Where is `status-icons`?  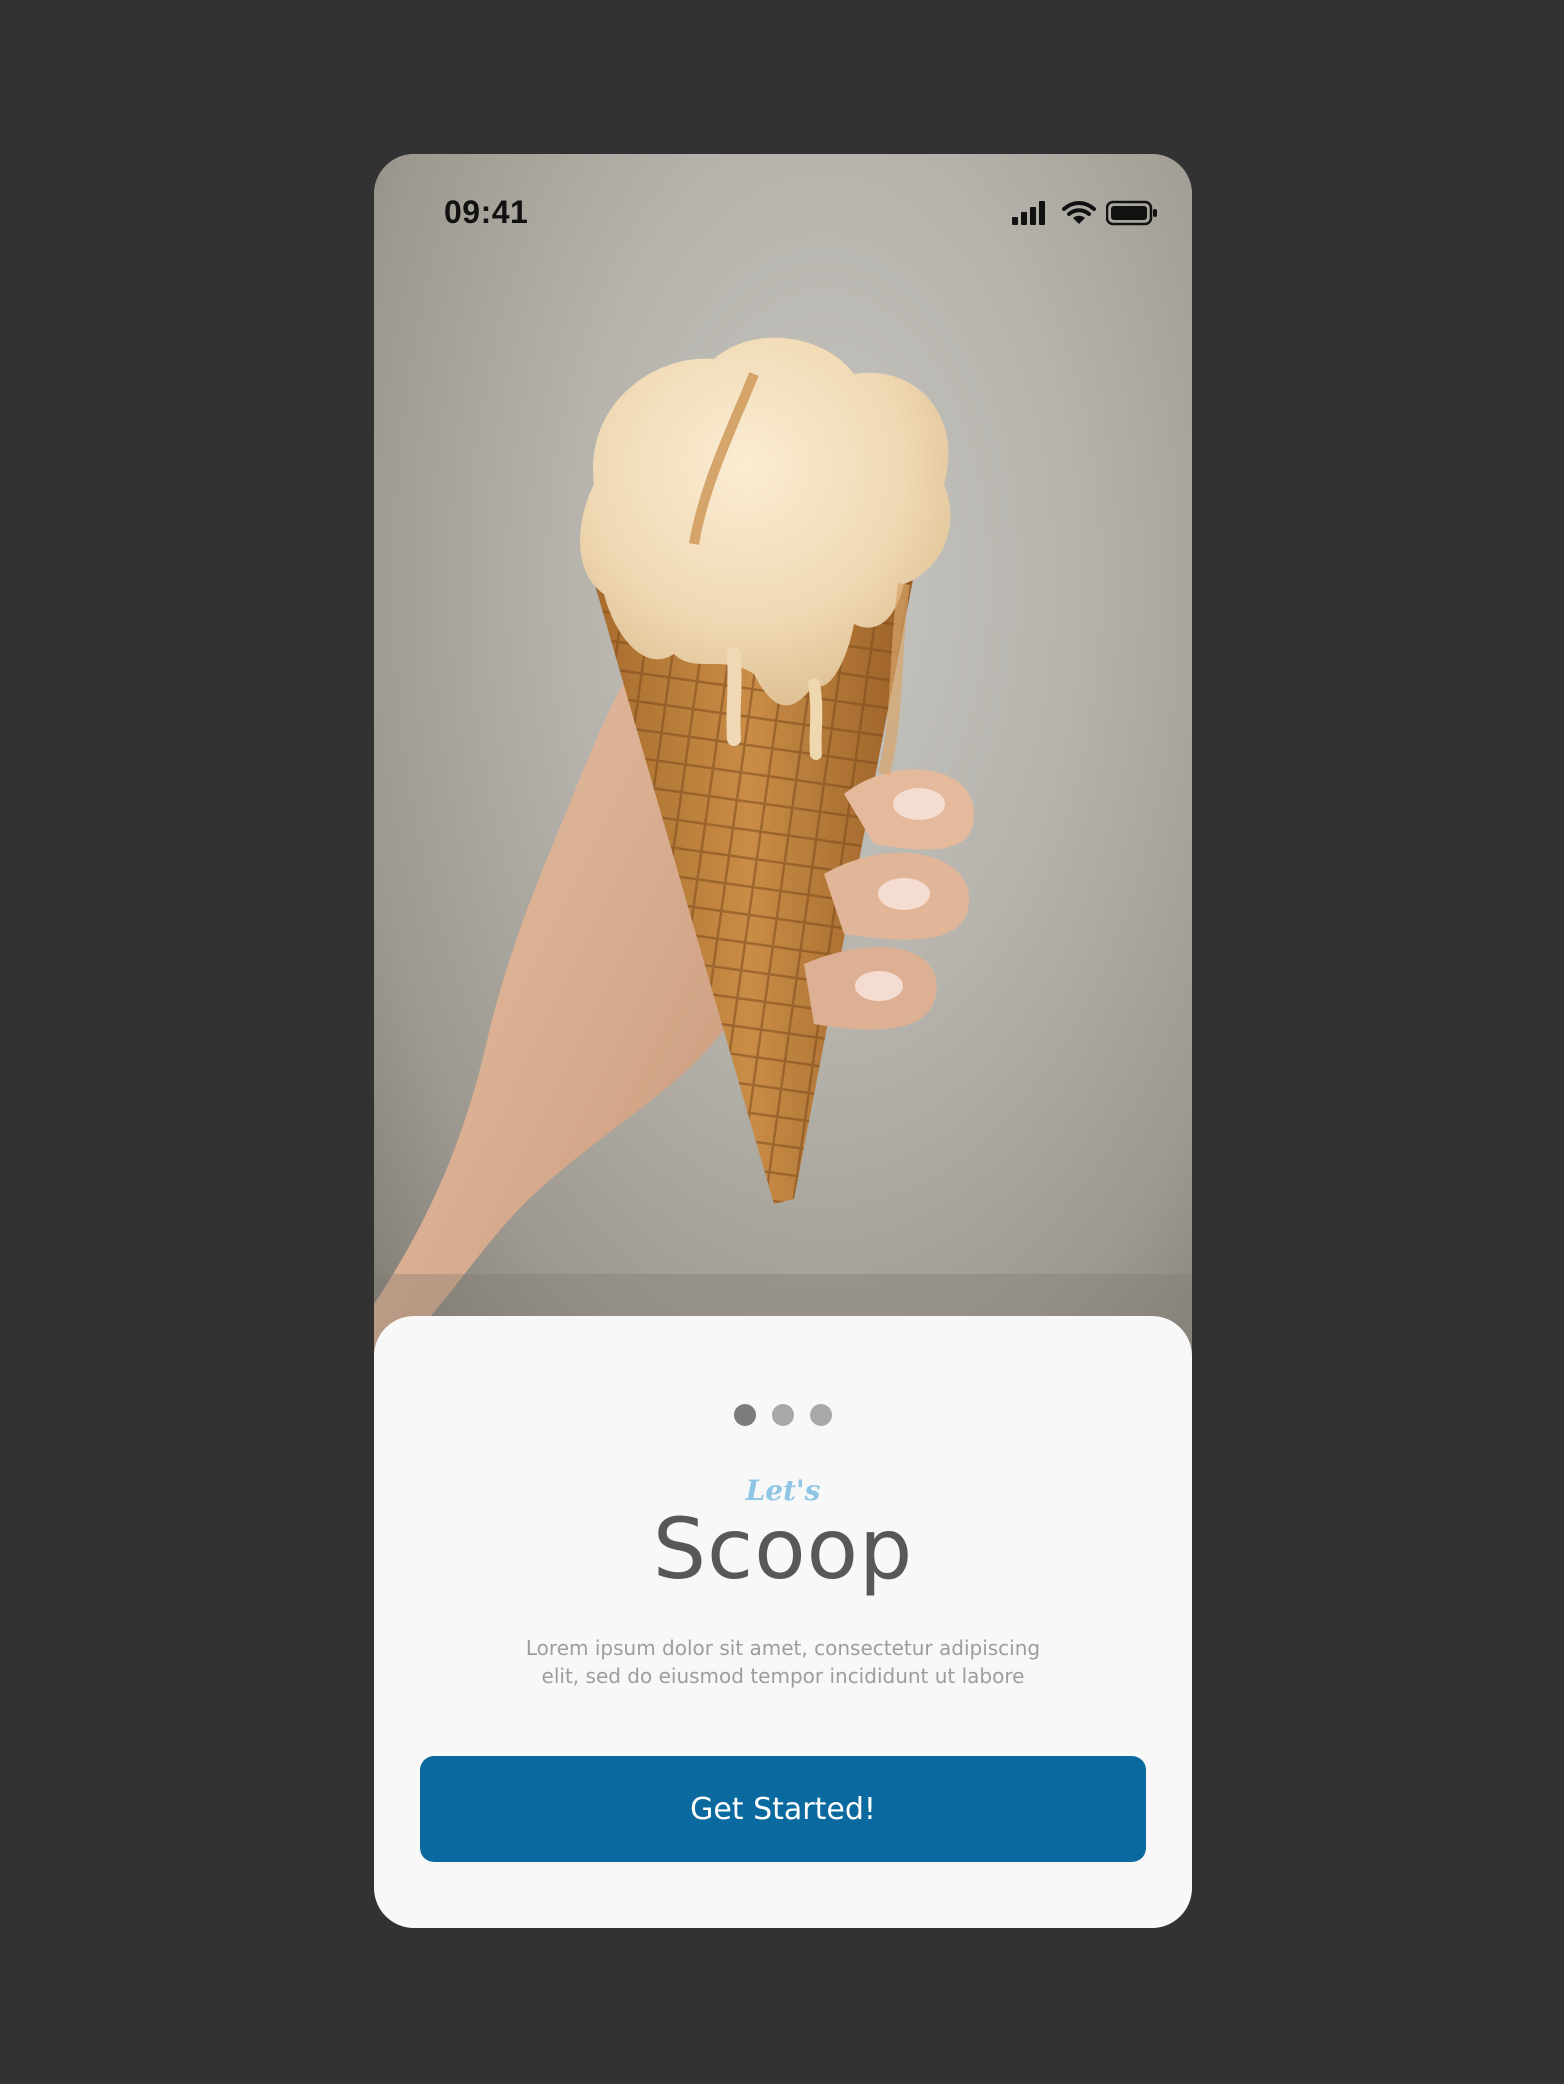 status-icons is located at coordinates (1085, 213).